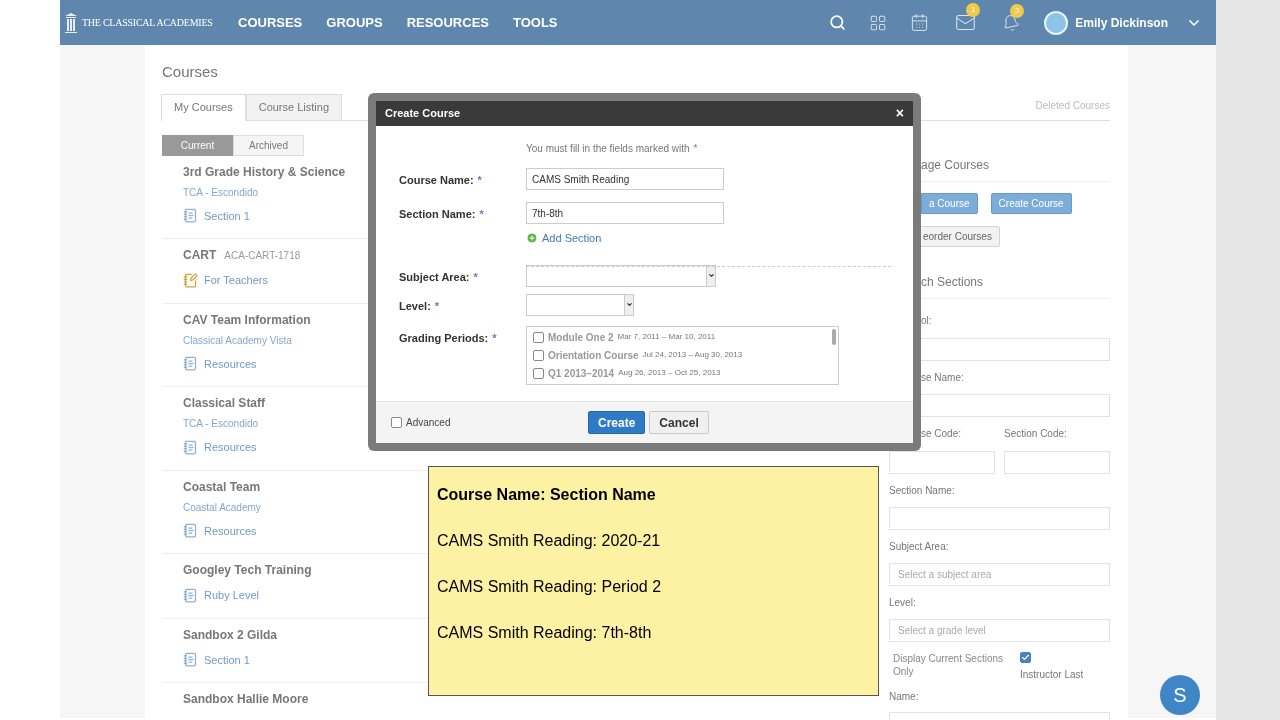  Describe the element at coordinates (593, 355) in the screenshot. I see `period-name: Orientation Course` at that location.